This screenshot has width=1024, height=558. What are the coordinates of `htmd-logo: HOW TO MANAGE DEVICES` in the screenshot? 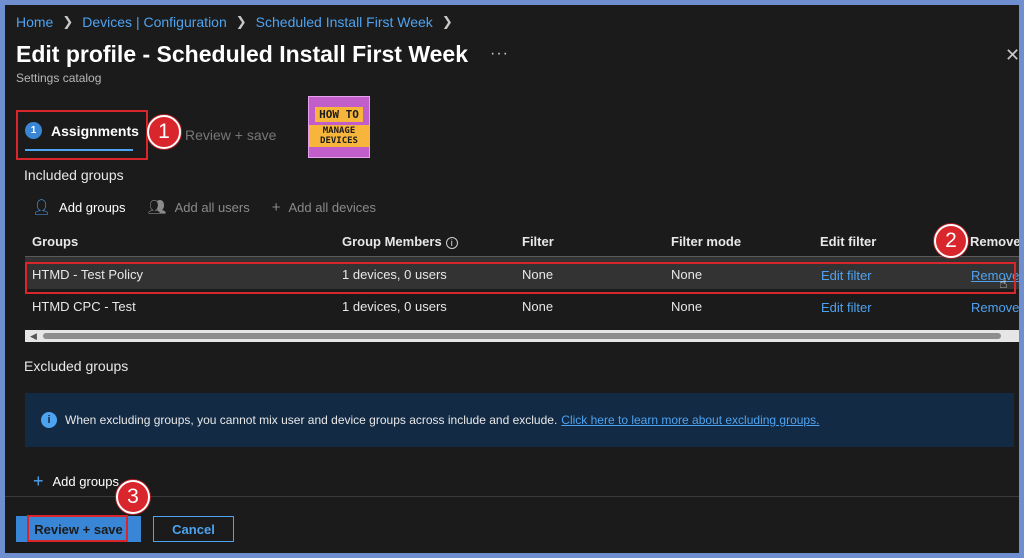 It's located at (339, 127).